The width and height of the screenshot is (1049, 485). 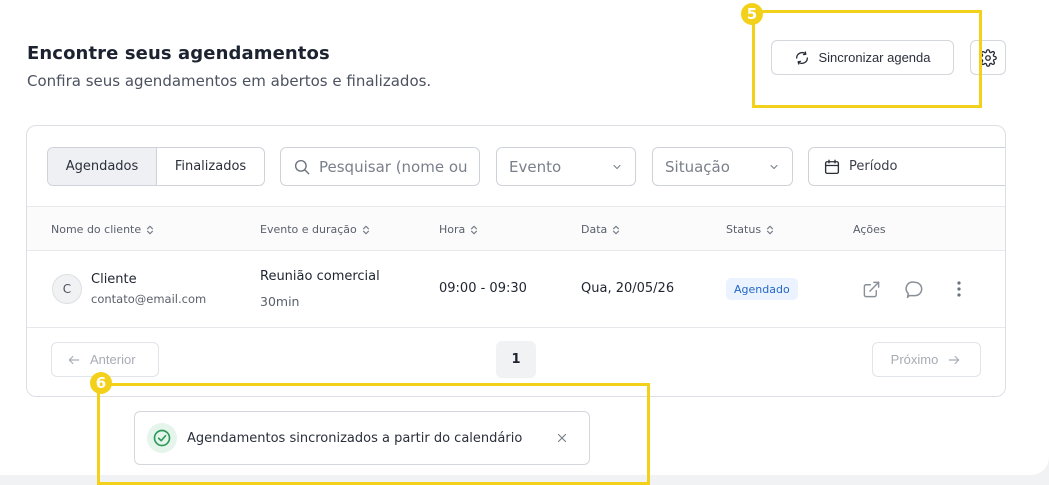 What do you see at coordinates (752, 14) in the screenshot?
I see `step-marker-5: 5` at bounding box center [752, 14].